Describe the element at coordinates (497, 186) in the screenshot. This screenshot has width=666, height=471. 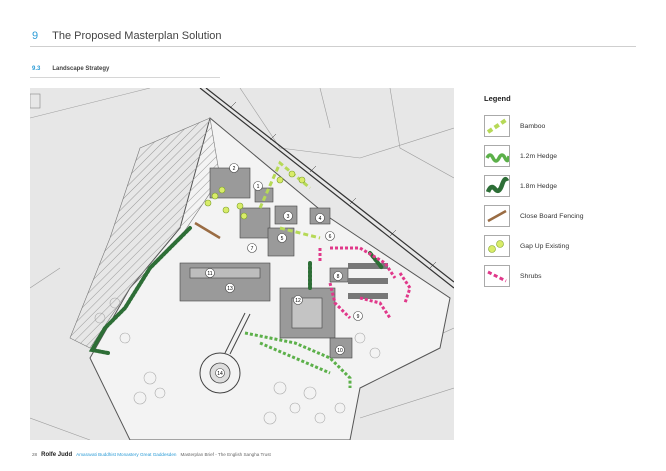
I see `hedge-1-8m-swatch` at that location.